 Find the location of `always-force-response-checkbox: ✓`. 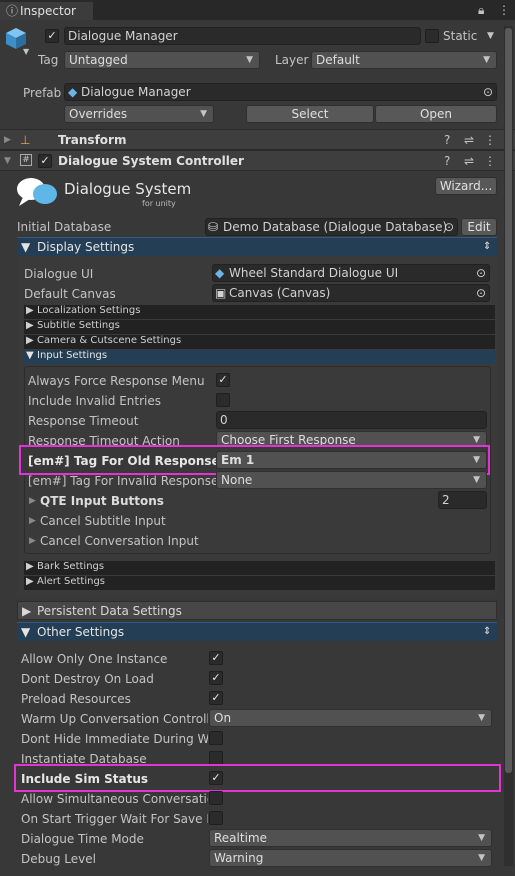

always-force-response-checkbox: ✓ is located at coordinates (223, 380).